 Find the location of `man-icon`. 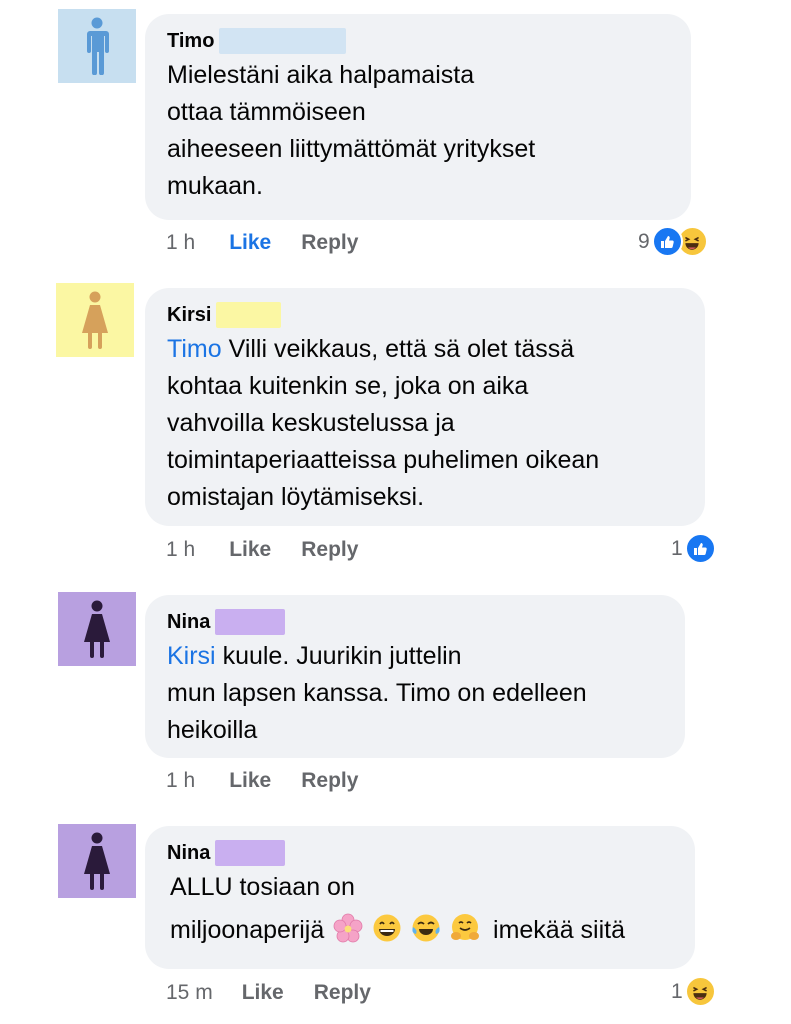

man-icon is located at coordinates (98, 46).